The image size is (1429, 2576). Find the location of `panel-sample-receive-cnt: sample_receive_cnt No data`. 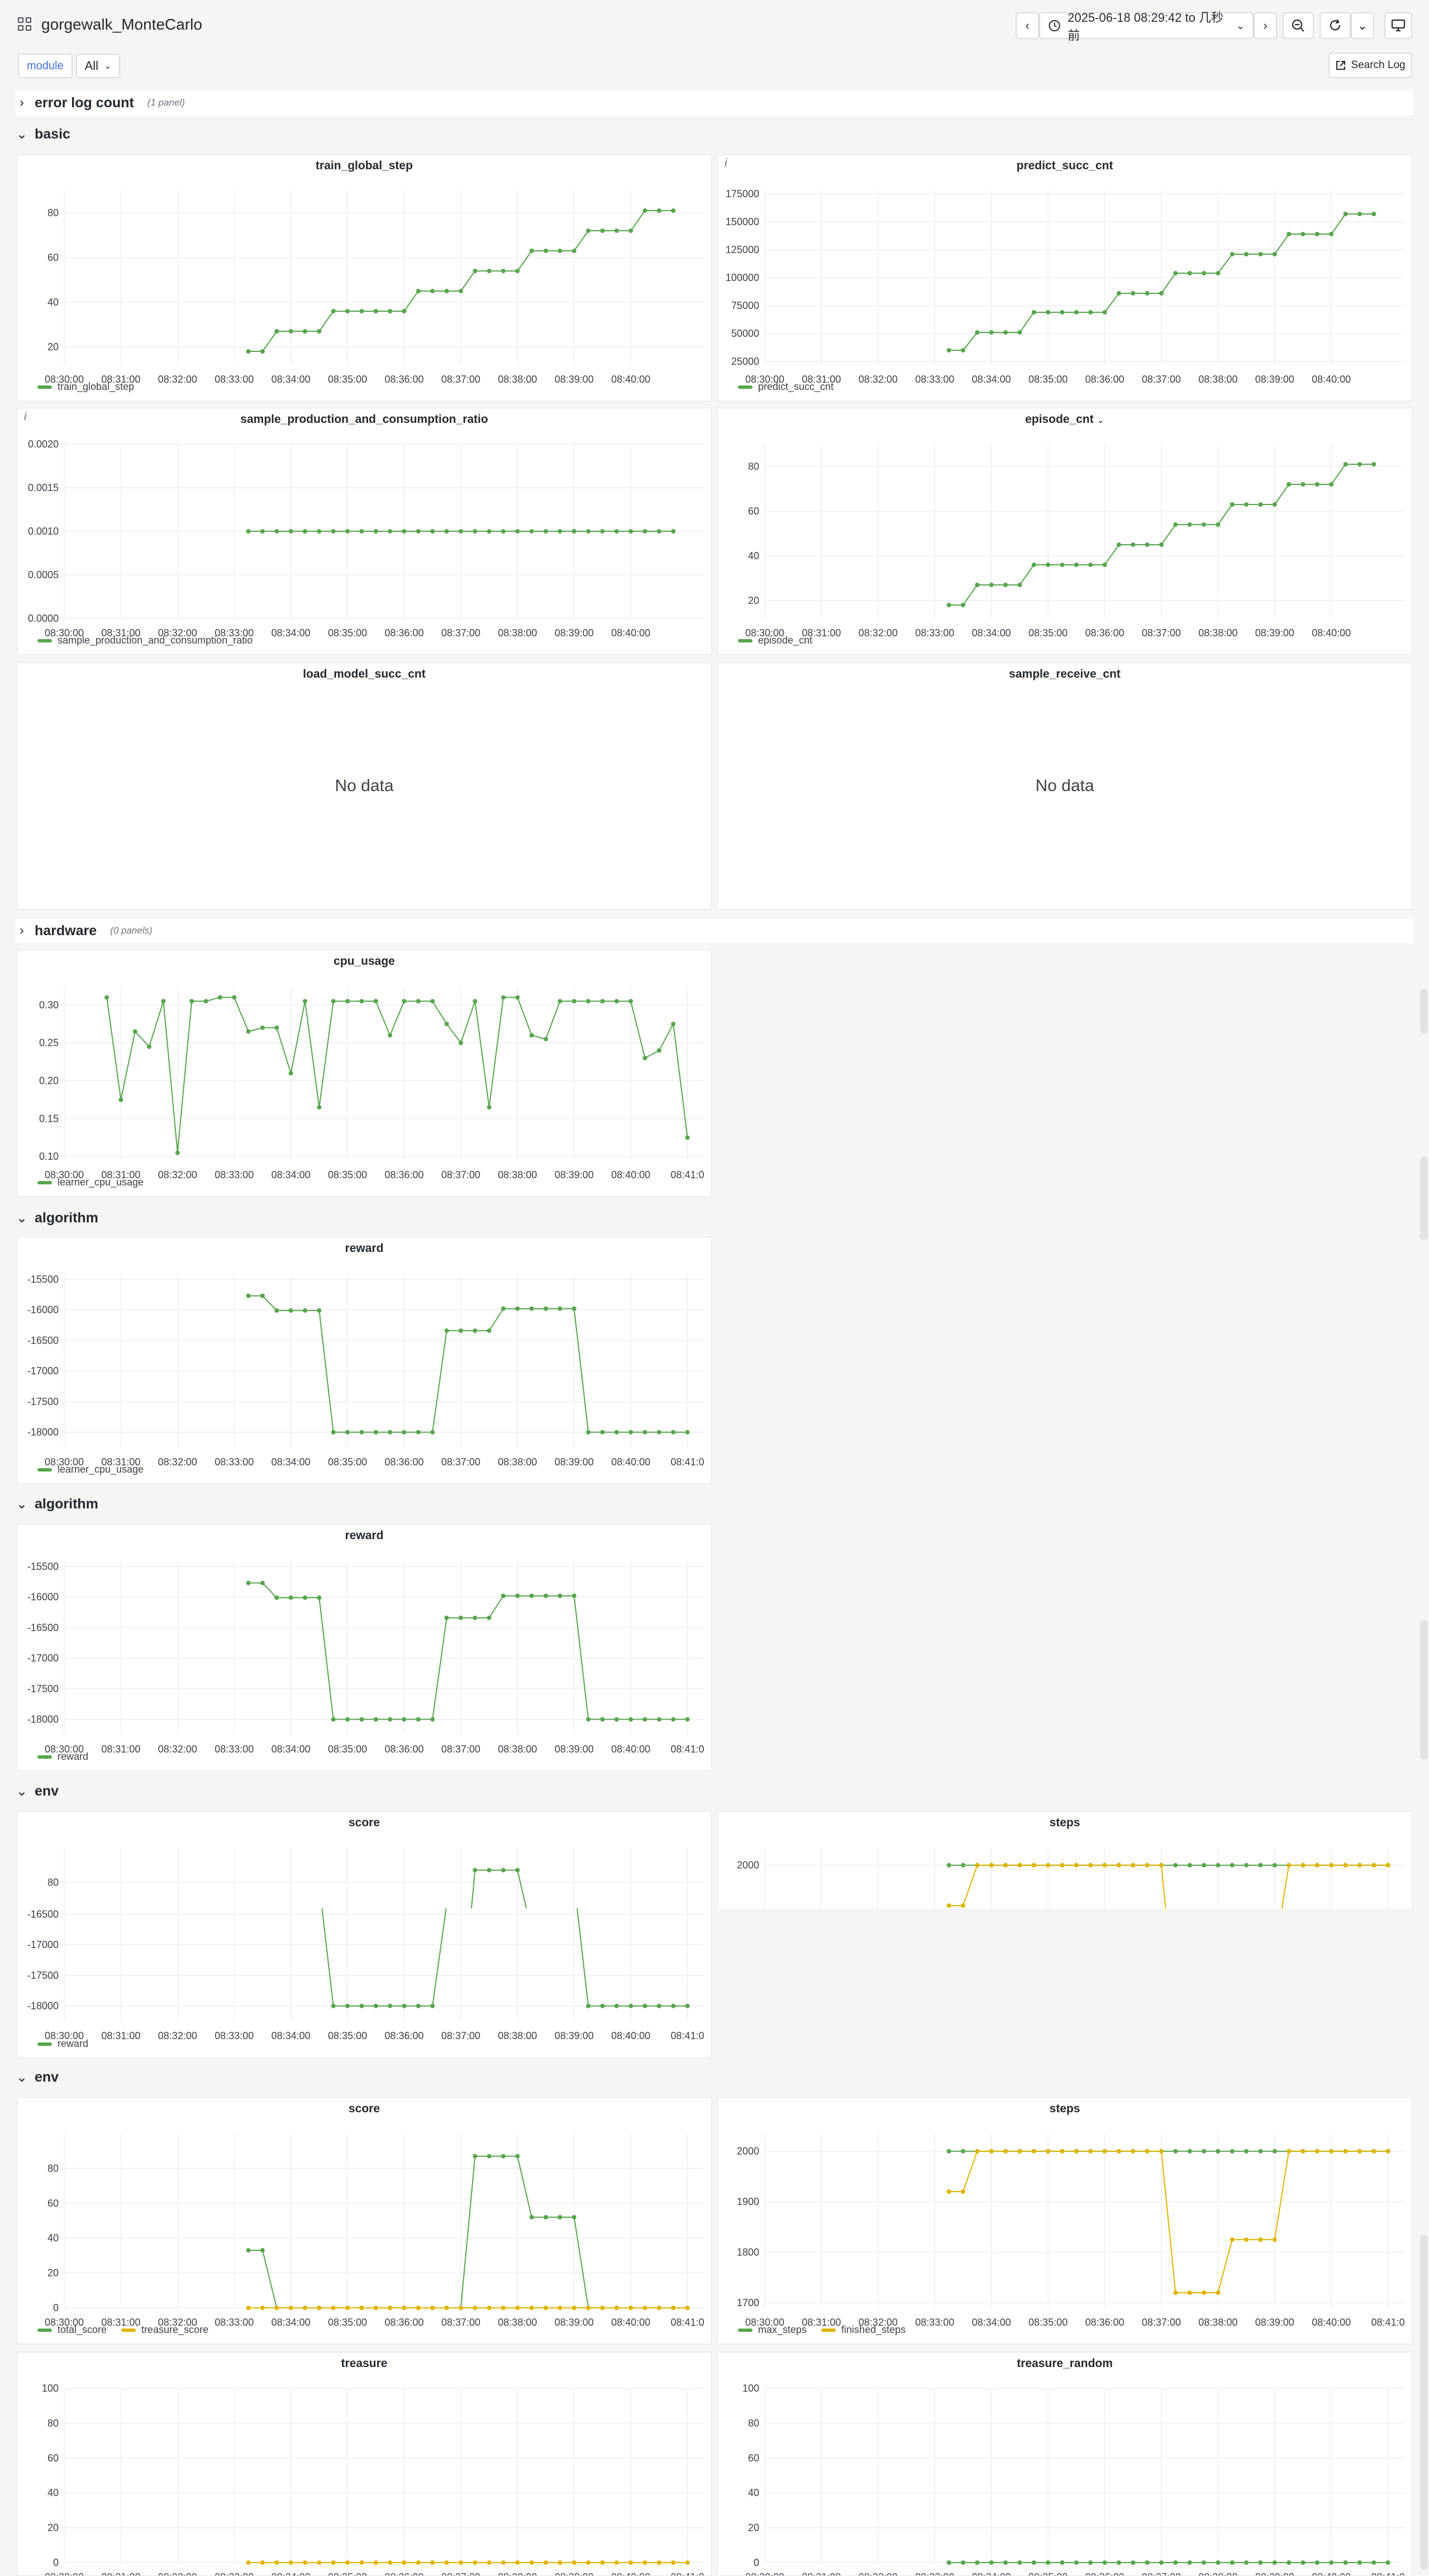

panel-sample-receive-cnt: sample_receive_cnt No data is located at coordinates (1064, 786).